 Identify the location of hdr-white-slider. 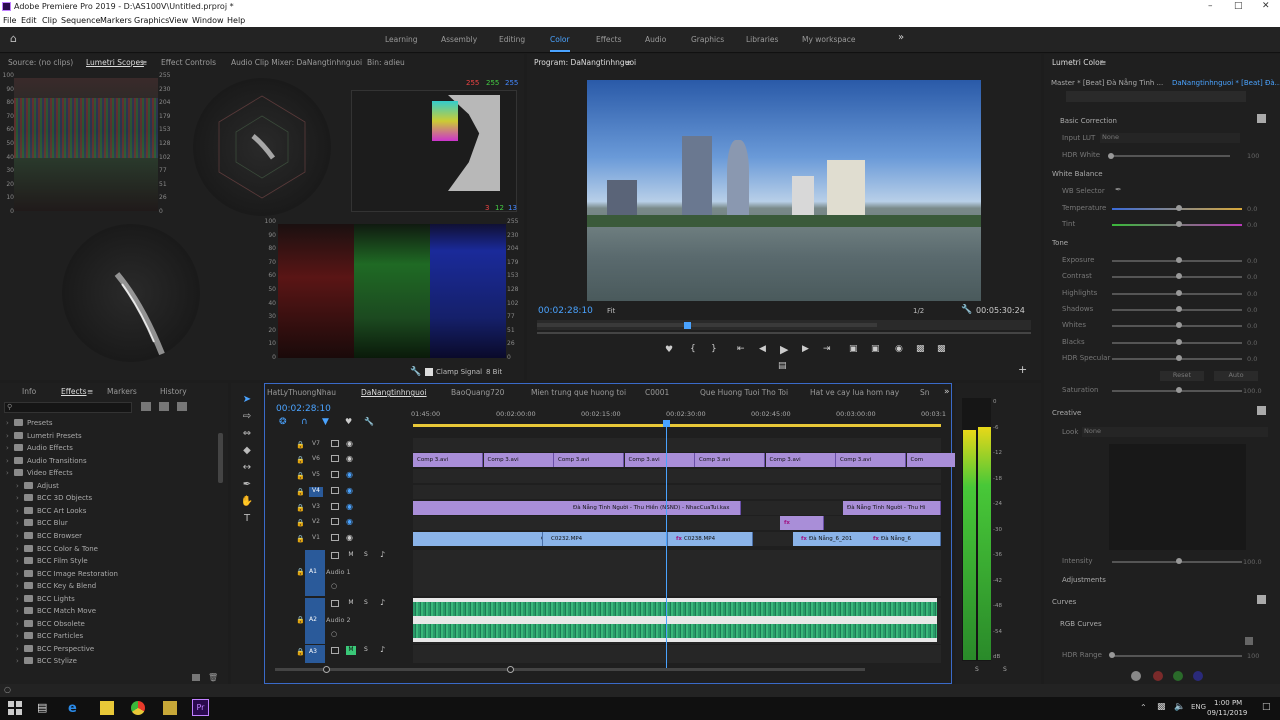
(1170, 156).